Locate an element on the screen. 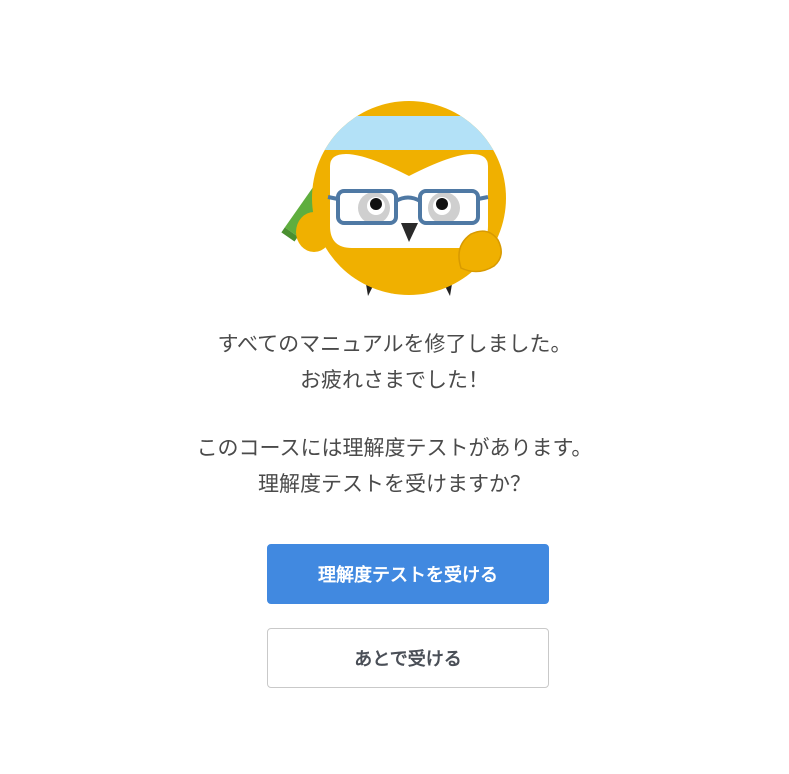 This screenshot has height=774, width=789. take-test-button: 理解度テストを受ける is located at coordinates (408, 574).